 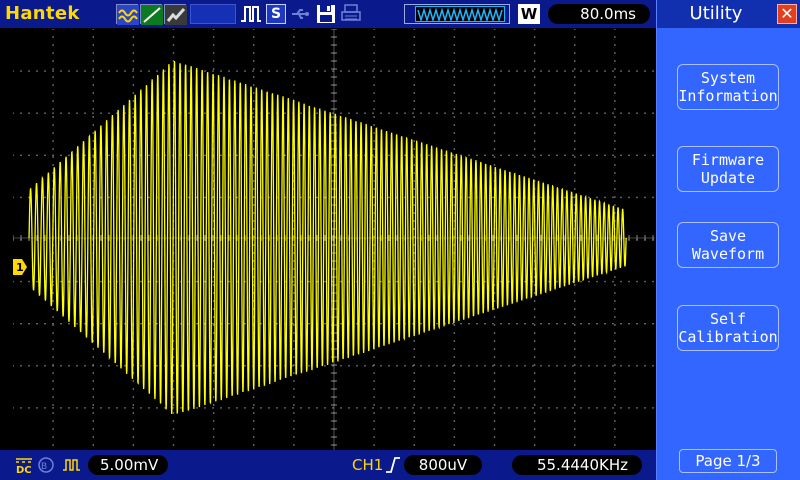 I want to click on svg-text: B, so click(x=44, y=467).